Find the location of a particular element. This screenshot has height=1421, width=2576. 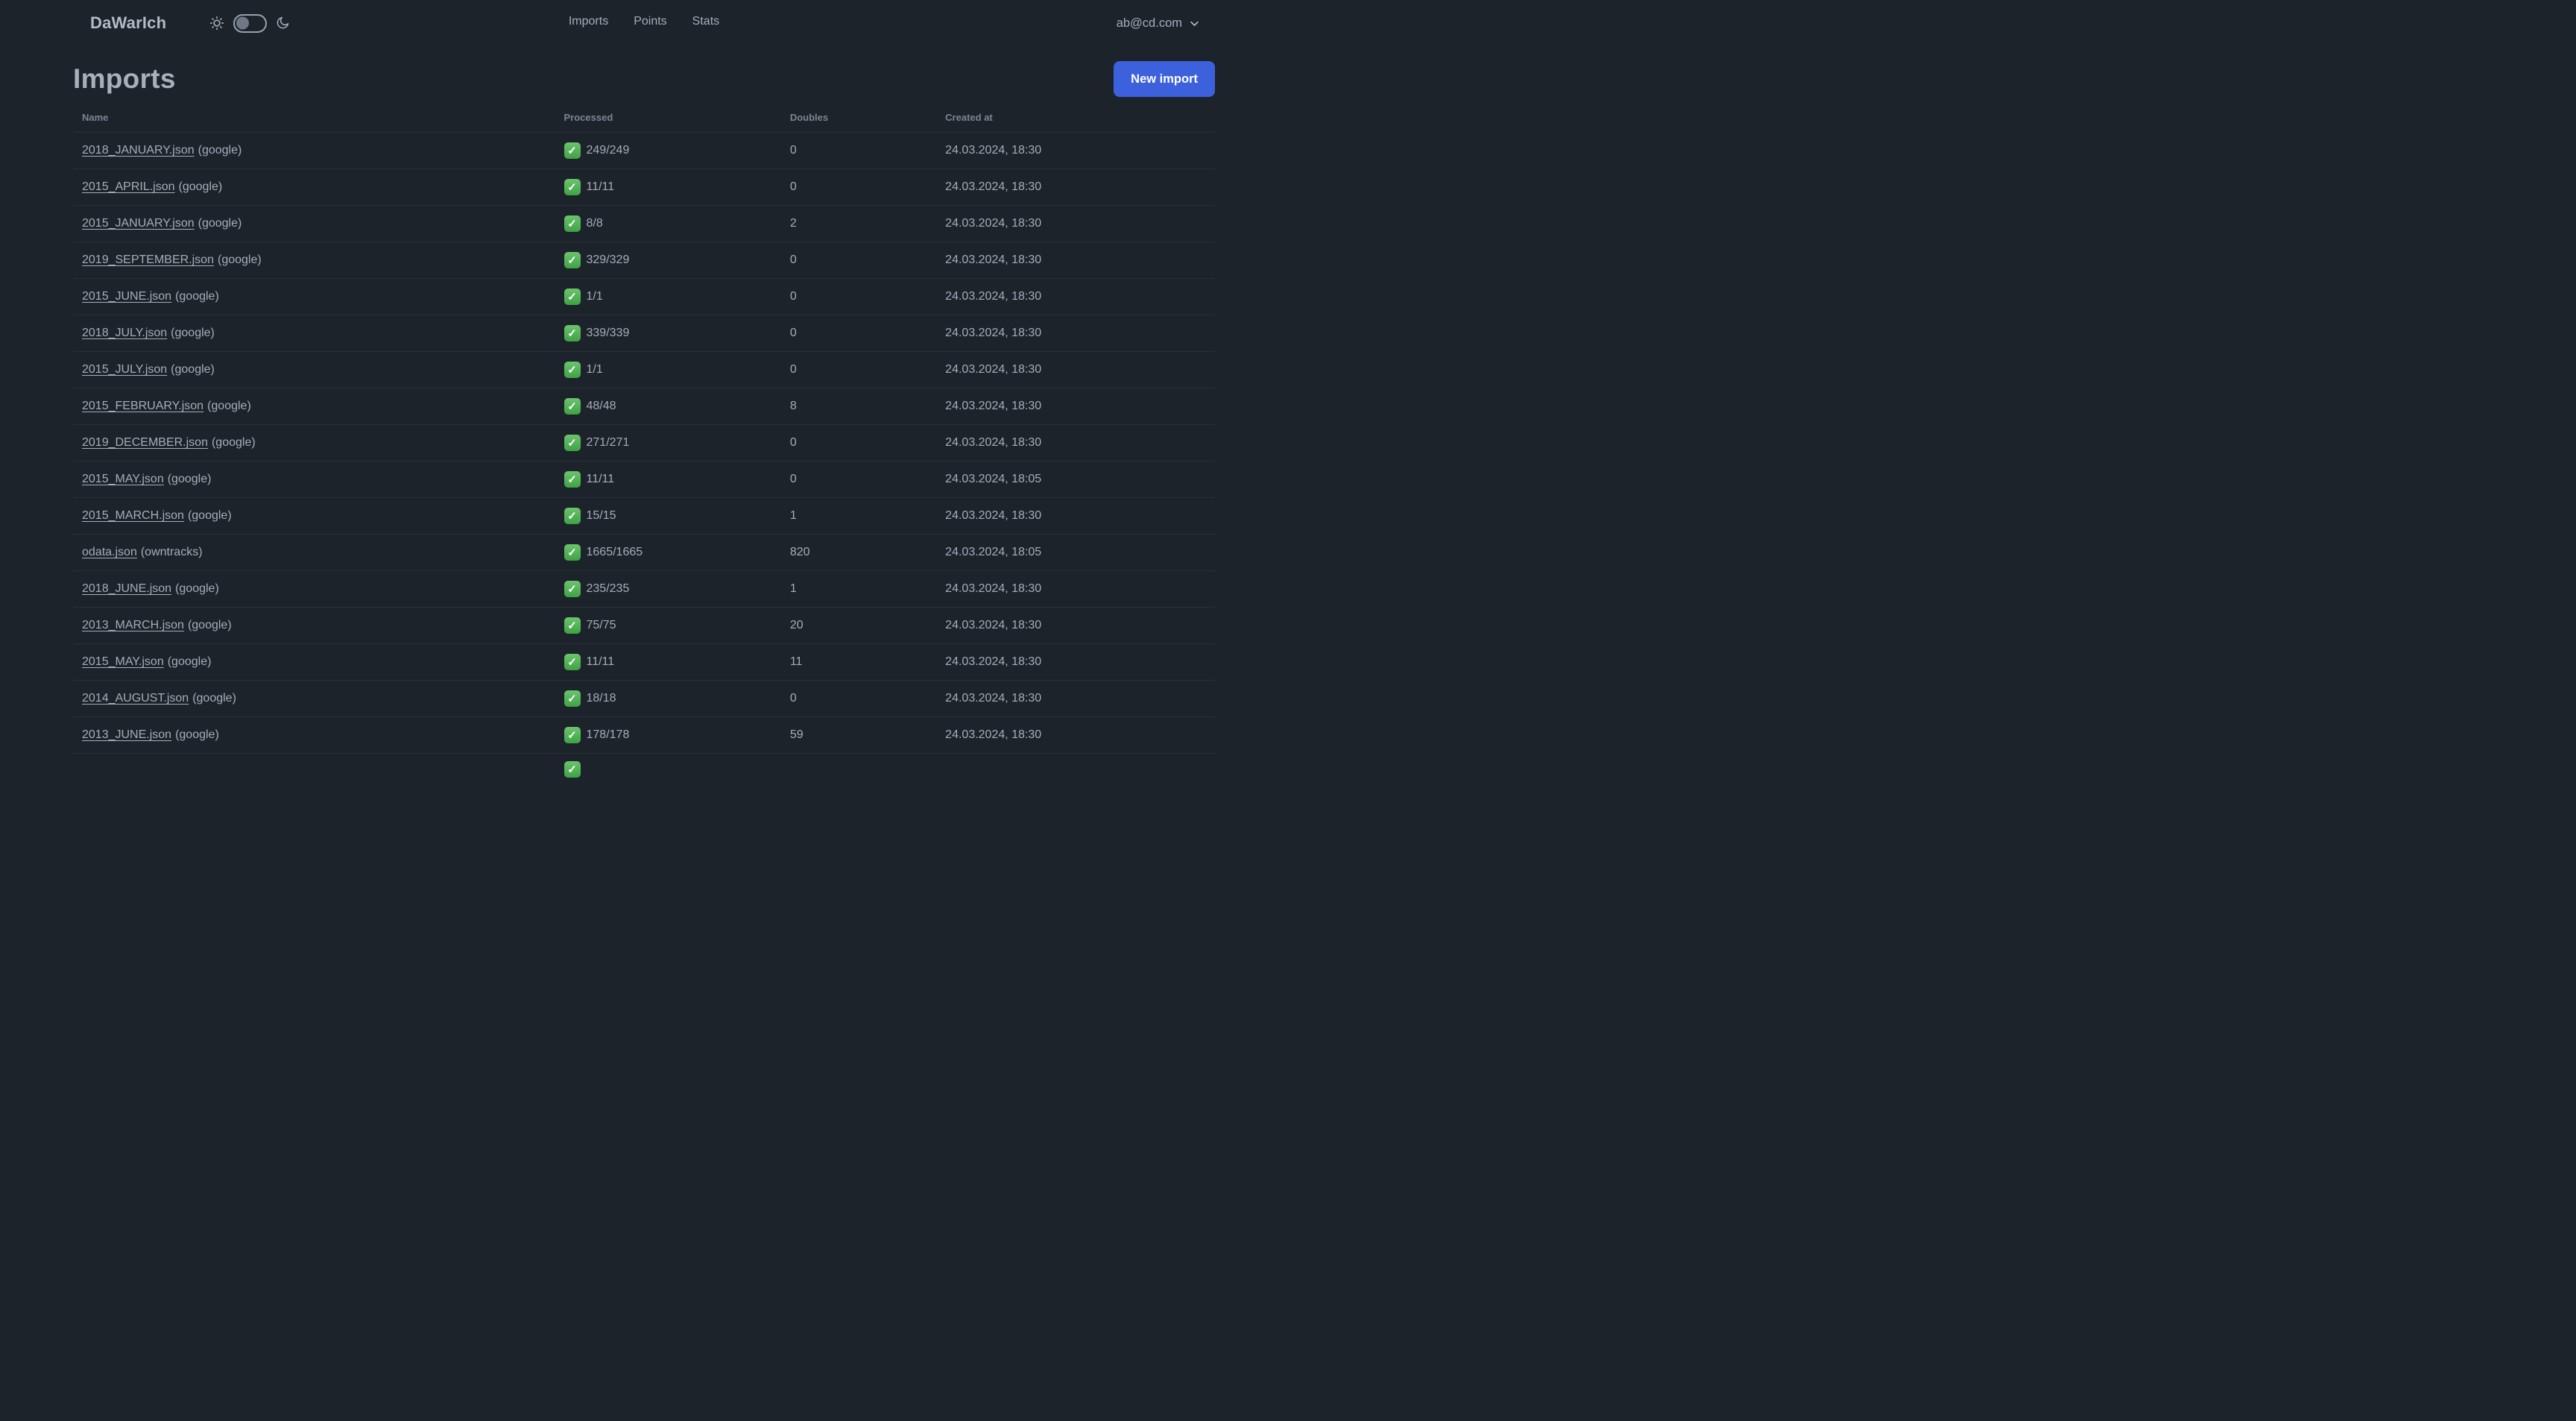

processed-cell: ✓ 339/339 is located at coordinates (668, 333).